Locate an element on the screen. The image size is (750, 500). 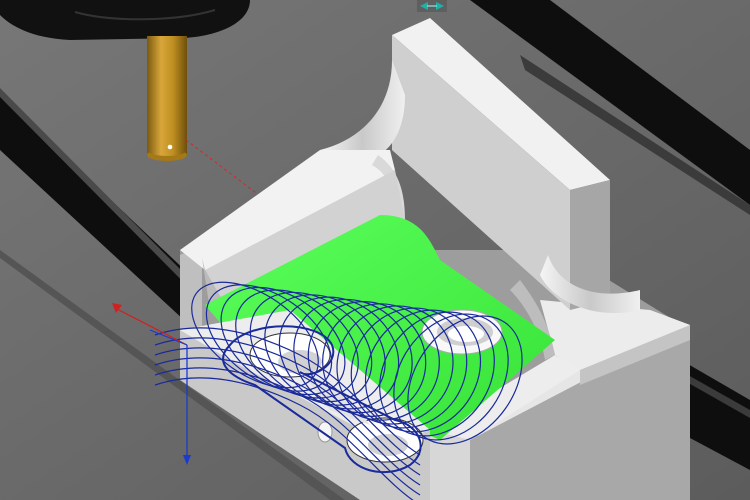
rotation-gizmo-icon is located at coordinates (432, 6).